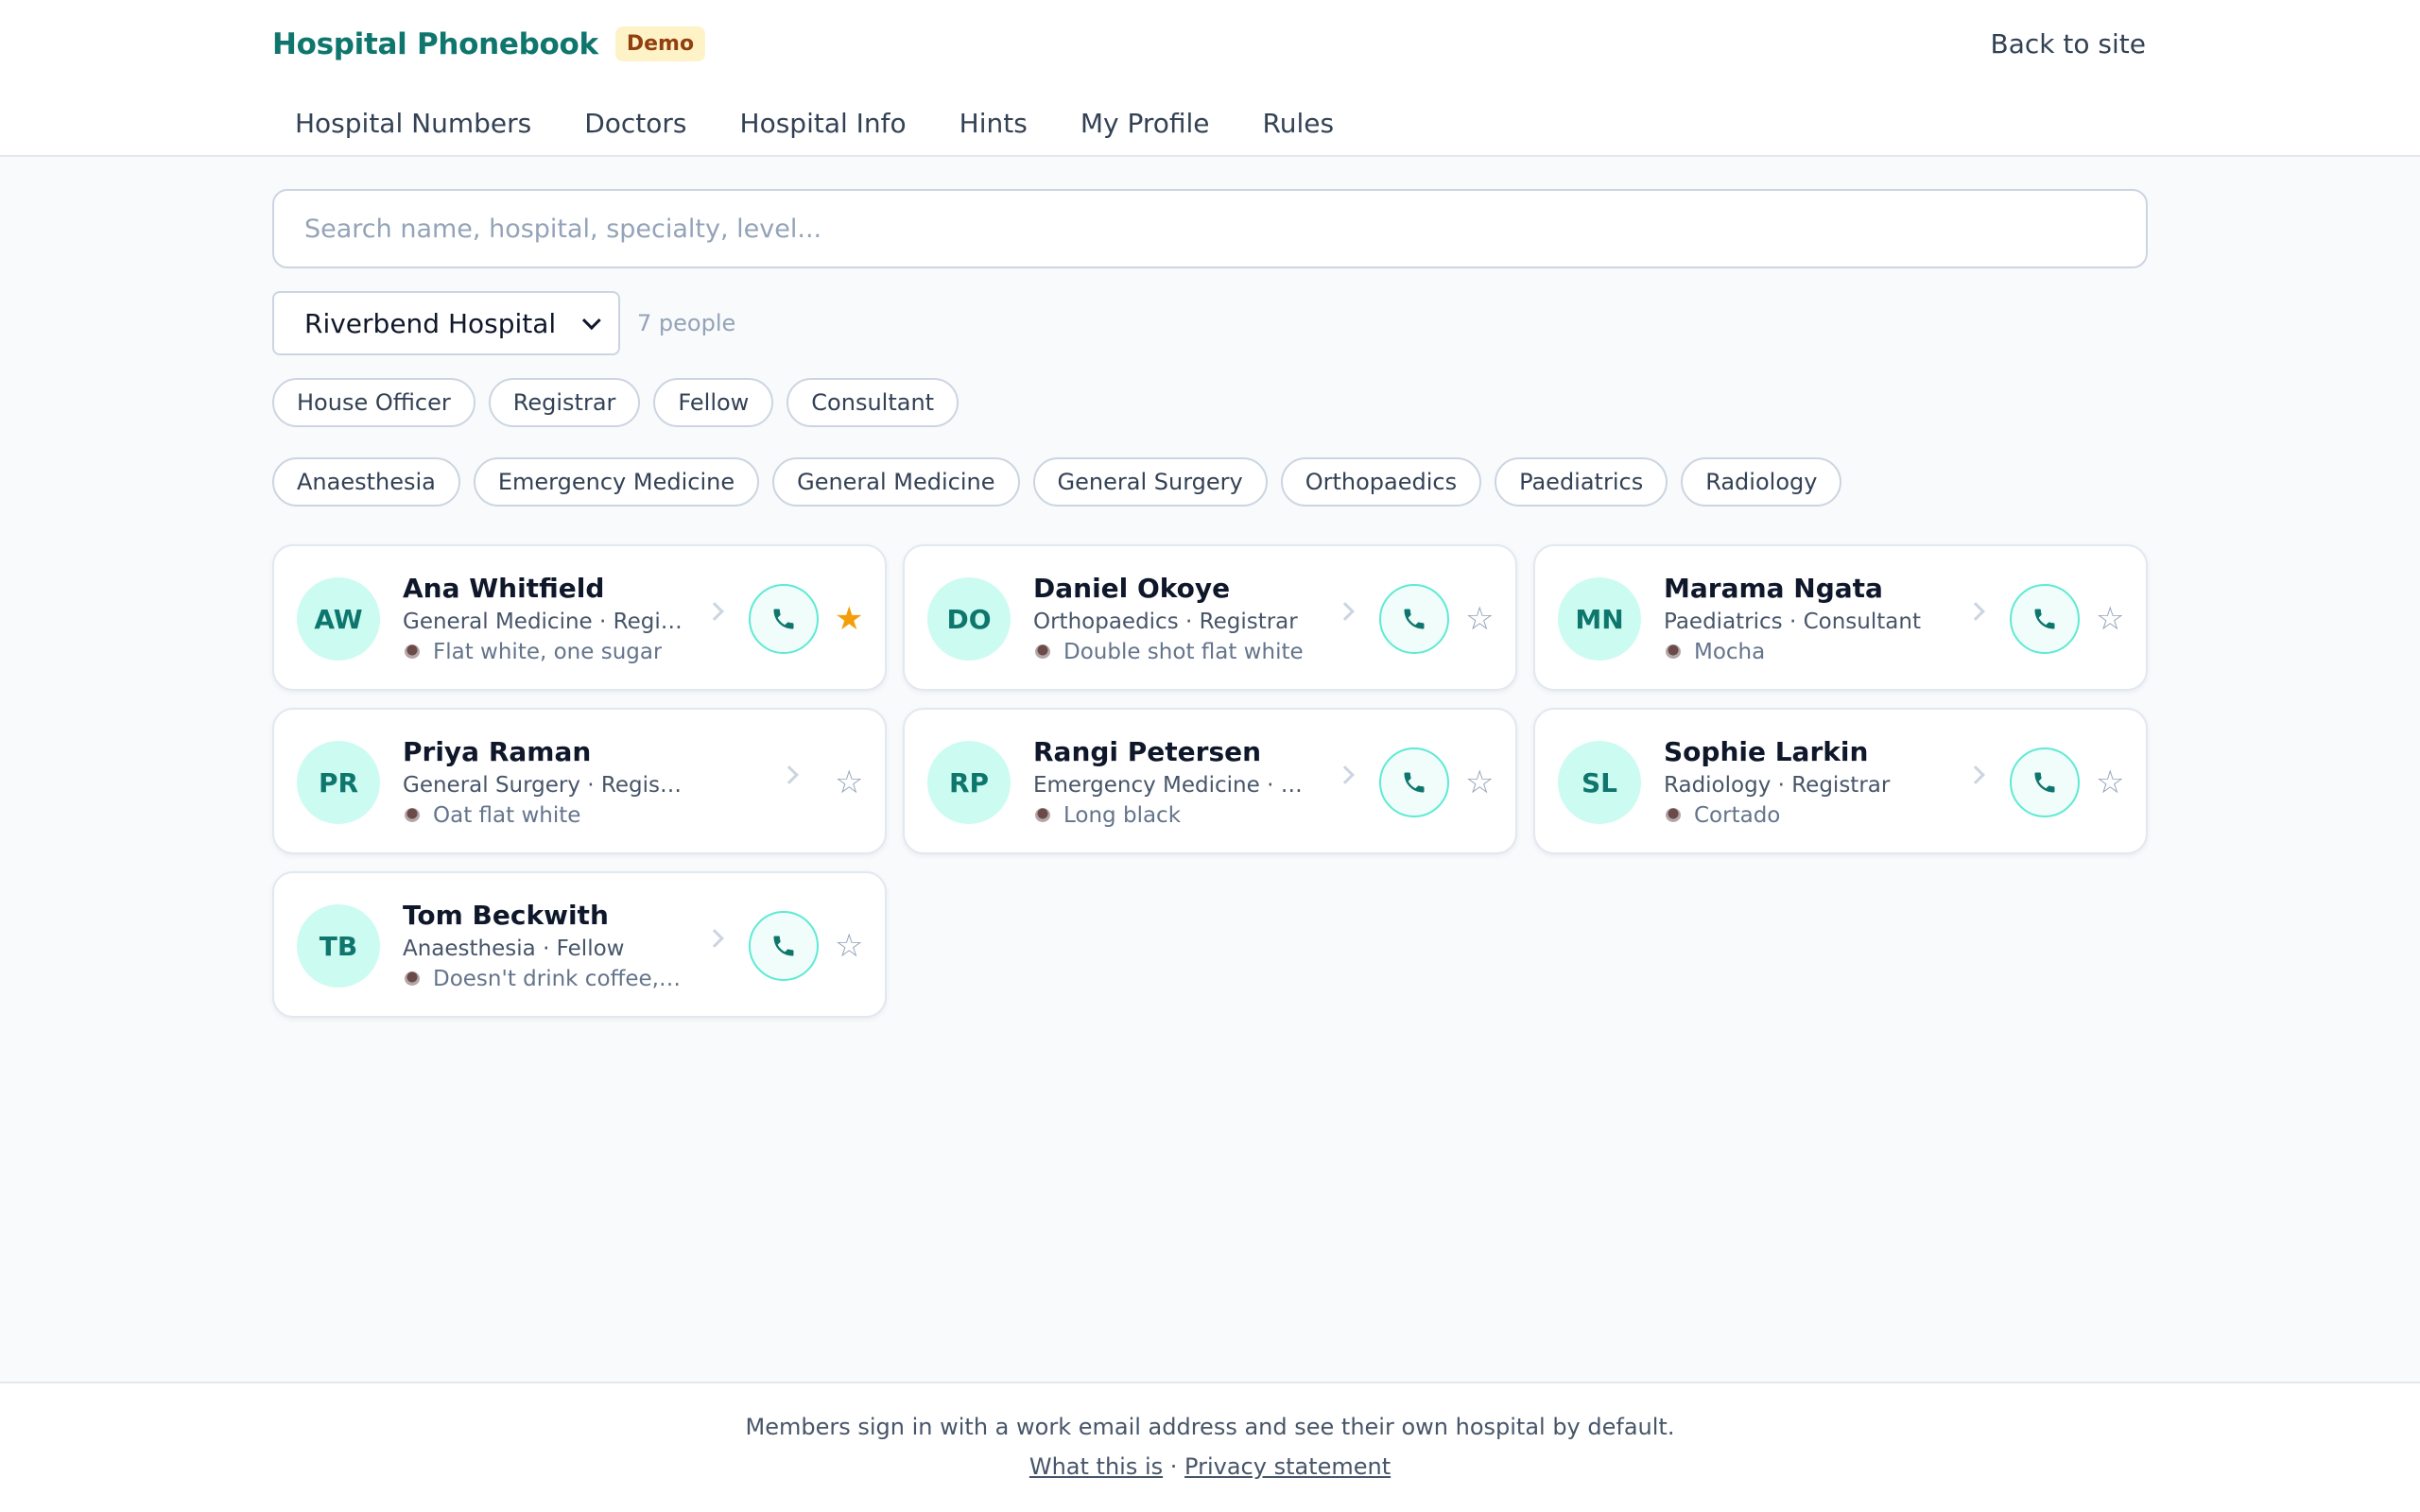 The width and height of the screenshot is (2420, 1512). Describe the element at coordinates (338, 782) in the screenshot. I see `avatar: PR` at that location.